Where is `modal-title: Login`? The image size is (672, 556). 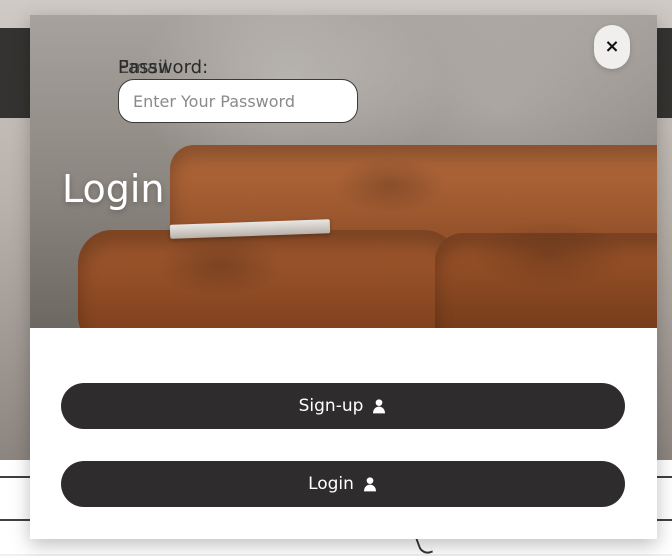
modal-title: Login is located at coordinates (113, 189).